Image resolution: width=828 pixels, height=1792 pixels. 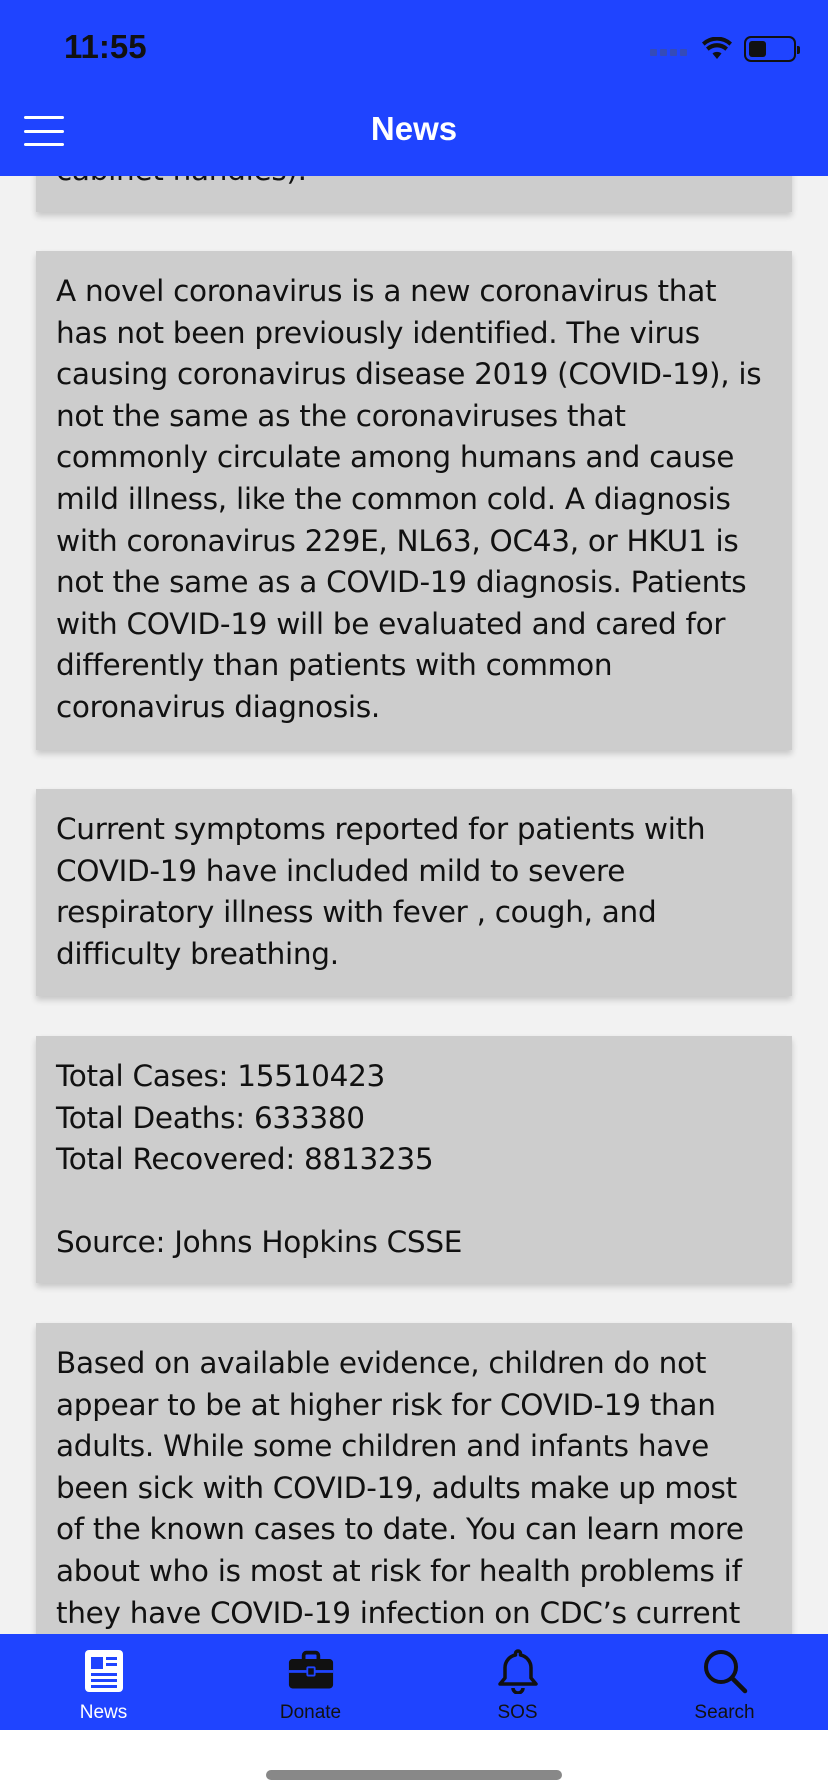 I want to click on bell-icon, so click(x=518, y=1671).